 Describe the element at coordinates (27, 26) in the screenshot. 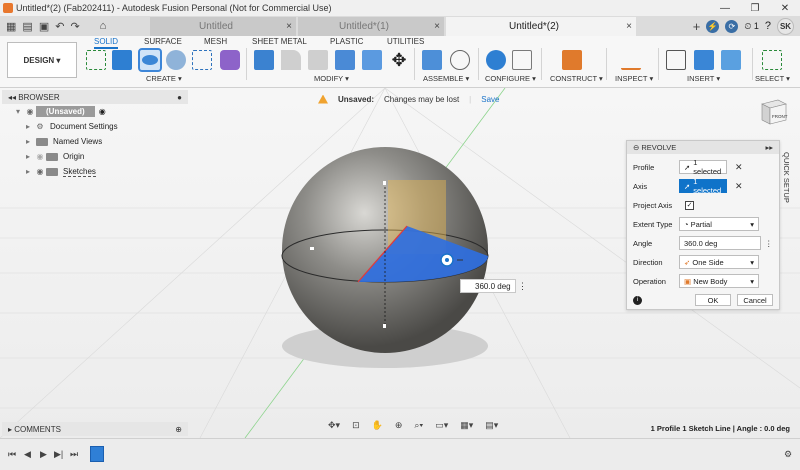

I see `file-menu-icon: ▤` at that location.